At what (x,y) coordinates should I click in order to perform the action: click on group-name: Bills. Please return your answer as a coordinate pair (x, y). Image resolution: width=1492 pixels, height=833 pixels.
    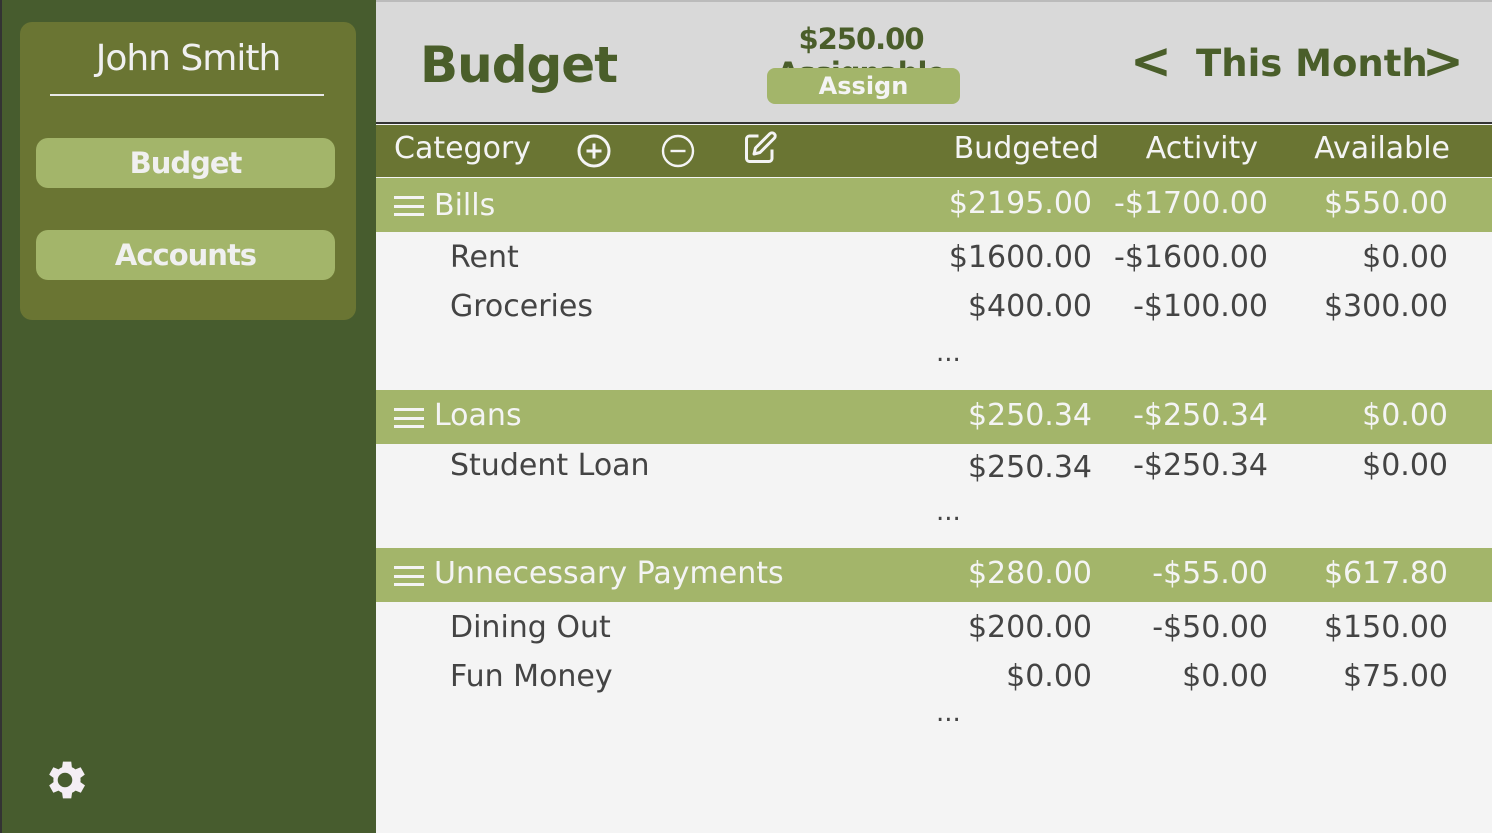
    Looking at the image, I should click on (465, 205).